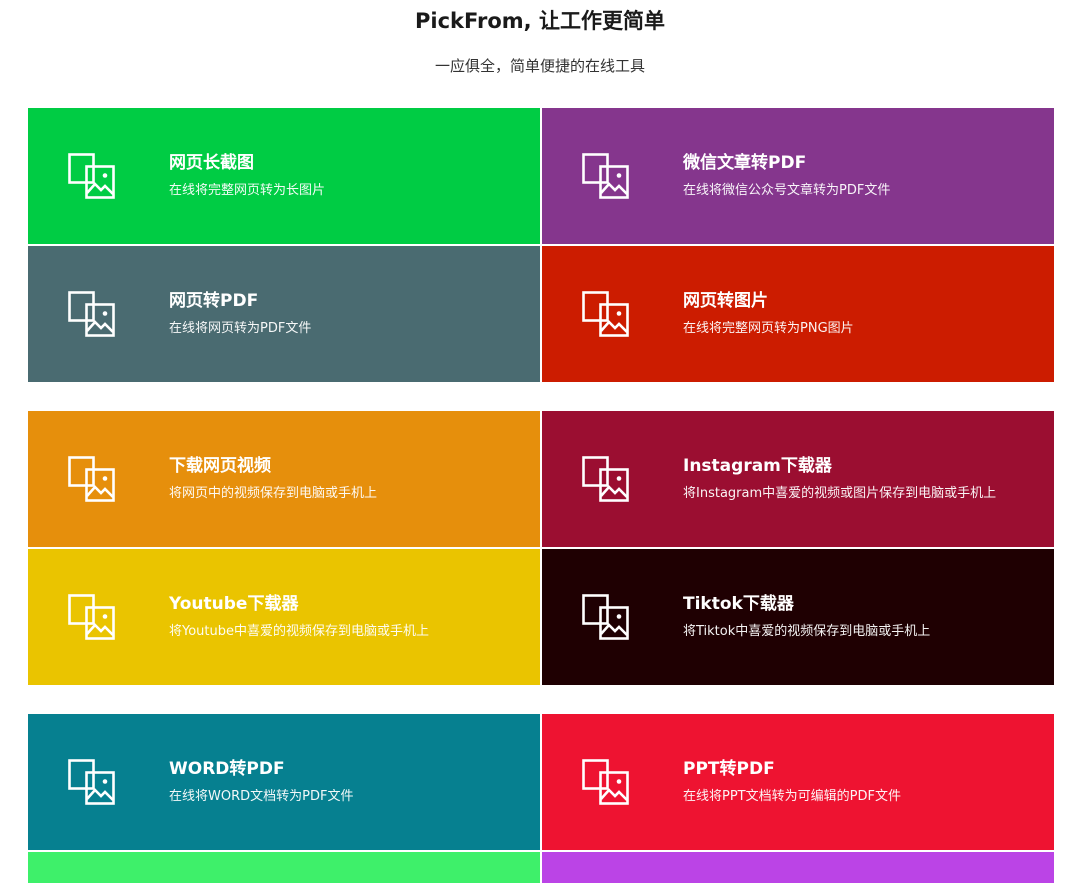 Image resolution: width=1080 pixels, height=883 pixels. What do you see at coordinates (211, 163) in the screenshot?
I see `tool-card-title: 网页长截图` at bounding box center [211, 163].